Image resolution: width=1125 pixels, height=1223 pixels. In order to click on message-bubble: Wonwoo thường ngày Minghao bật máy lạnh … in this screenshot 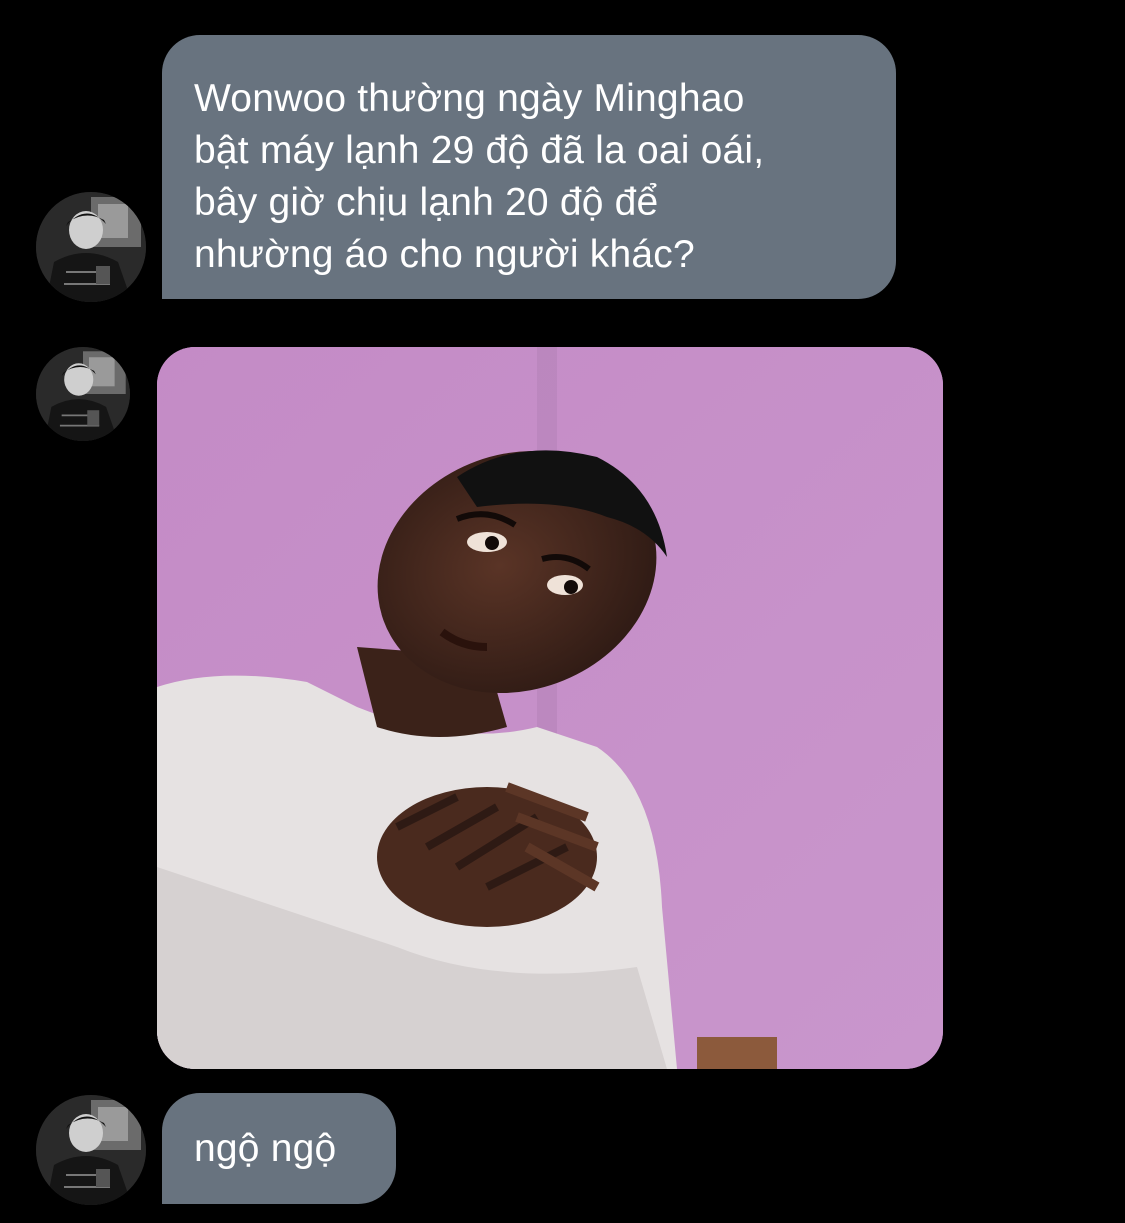, I will do `click(529, 167)`.